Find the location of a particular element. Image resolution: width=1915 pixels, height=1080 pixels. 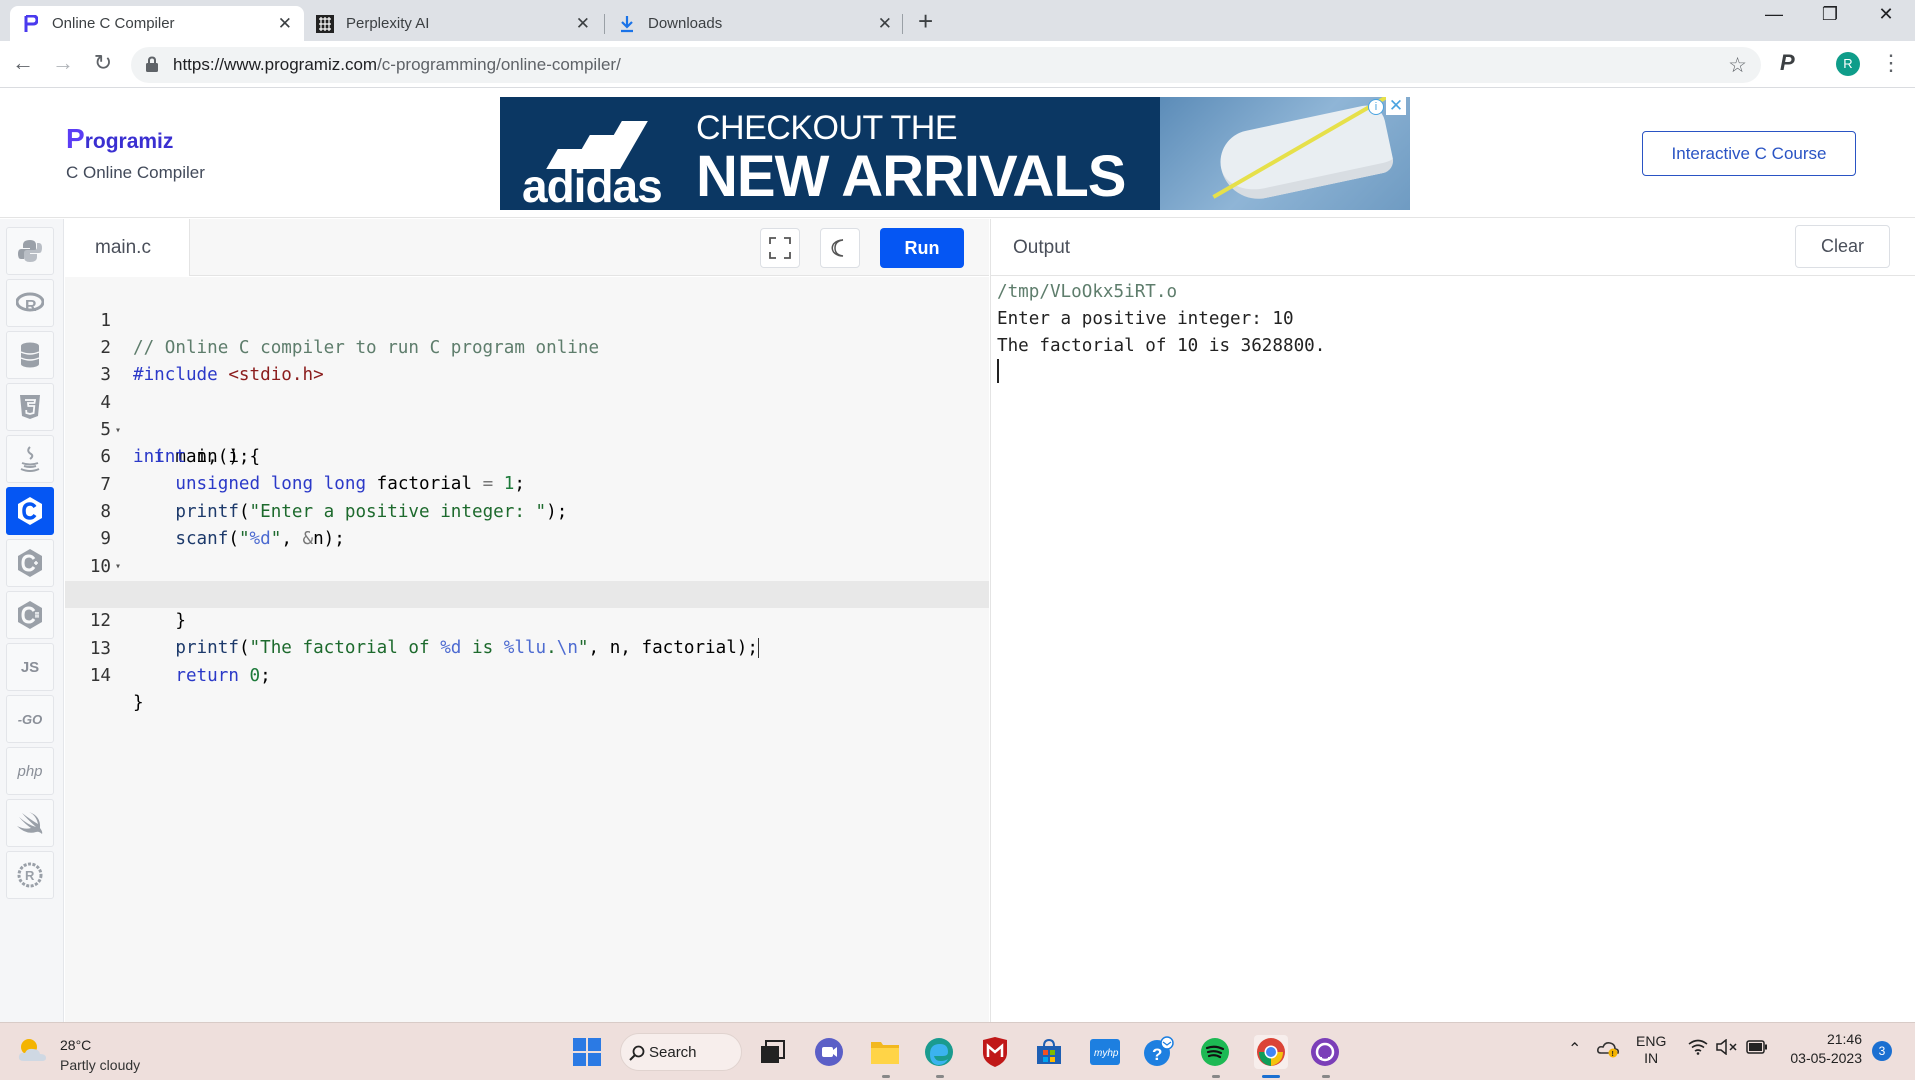

partly-cloudy-icon is located at coordinates (32, 1050).